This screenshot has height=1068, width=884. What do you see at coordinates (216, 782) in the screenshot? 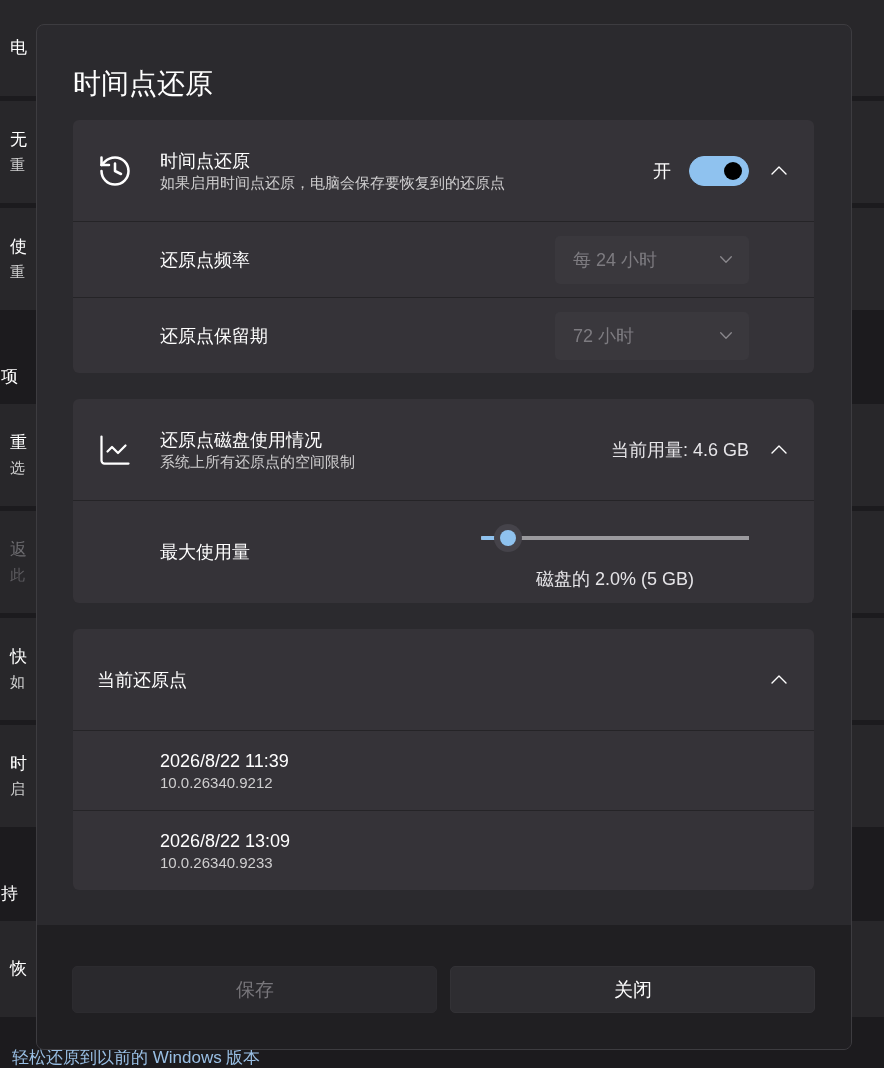
I see `restore-point-version: 10.0.26340.9212` at bounding box center [216, 782].